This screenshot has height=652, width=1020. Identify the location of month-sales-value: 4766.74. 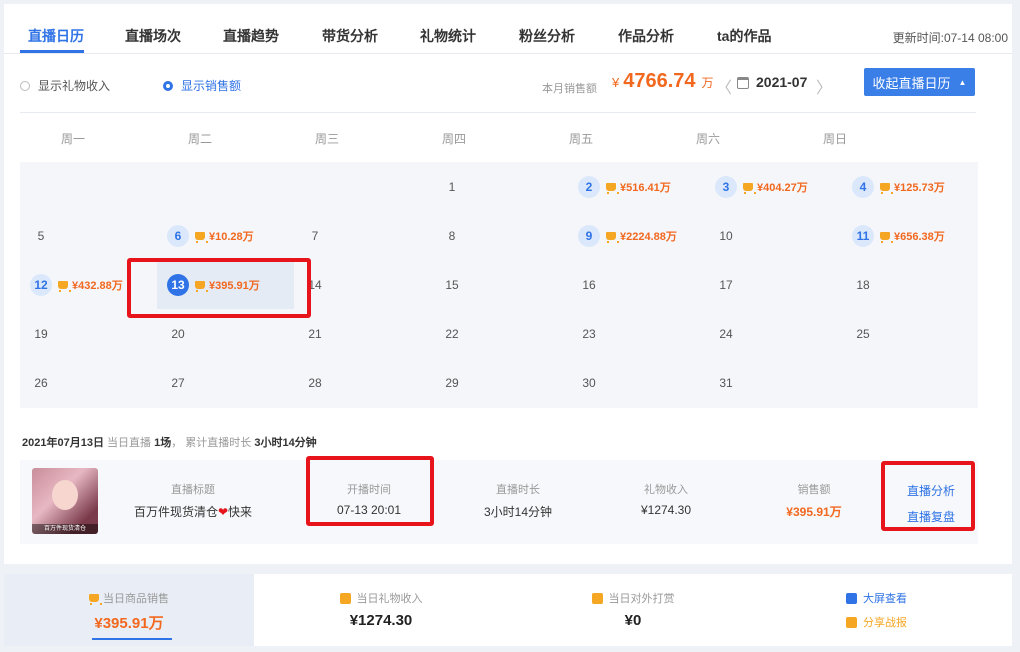
(659, 81).